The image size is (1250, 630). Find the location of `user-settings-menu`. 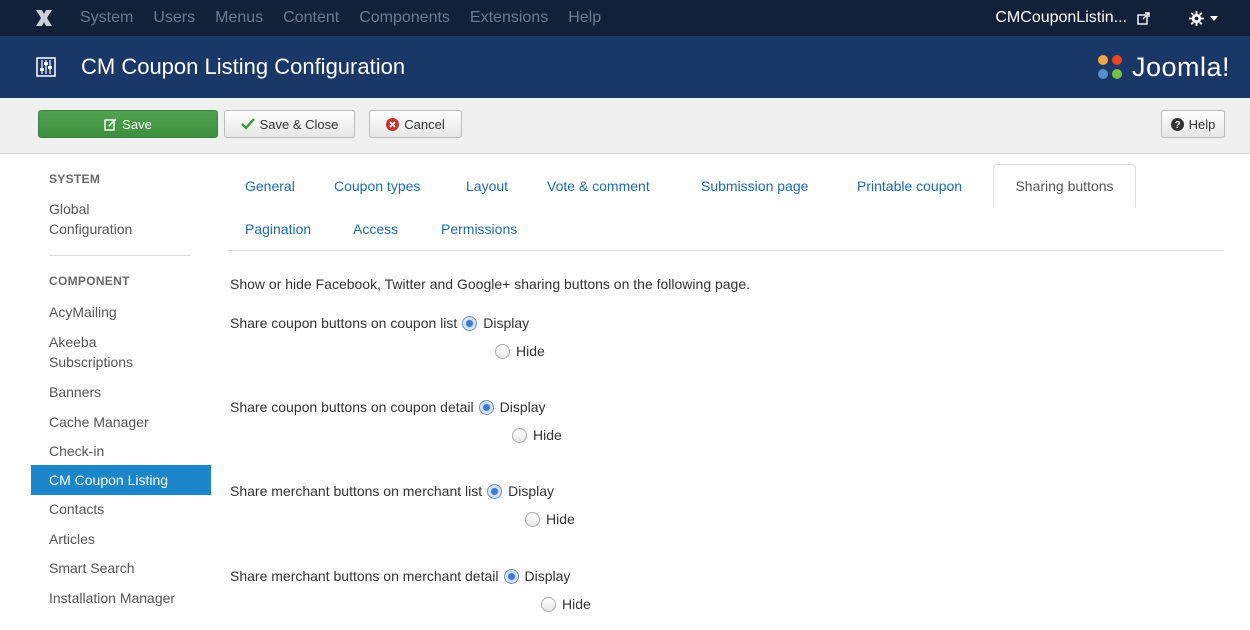

user-settings-menu is located at coordinates (1203, 18).